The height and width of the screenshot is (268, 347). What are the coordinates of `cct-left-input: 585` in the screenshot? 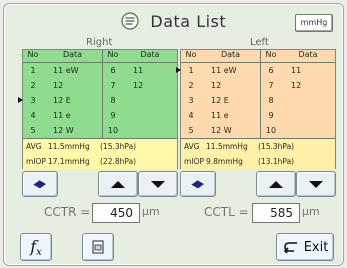 It's located at (276, 213).